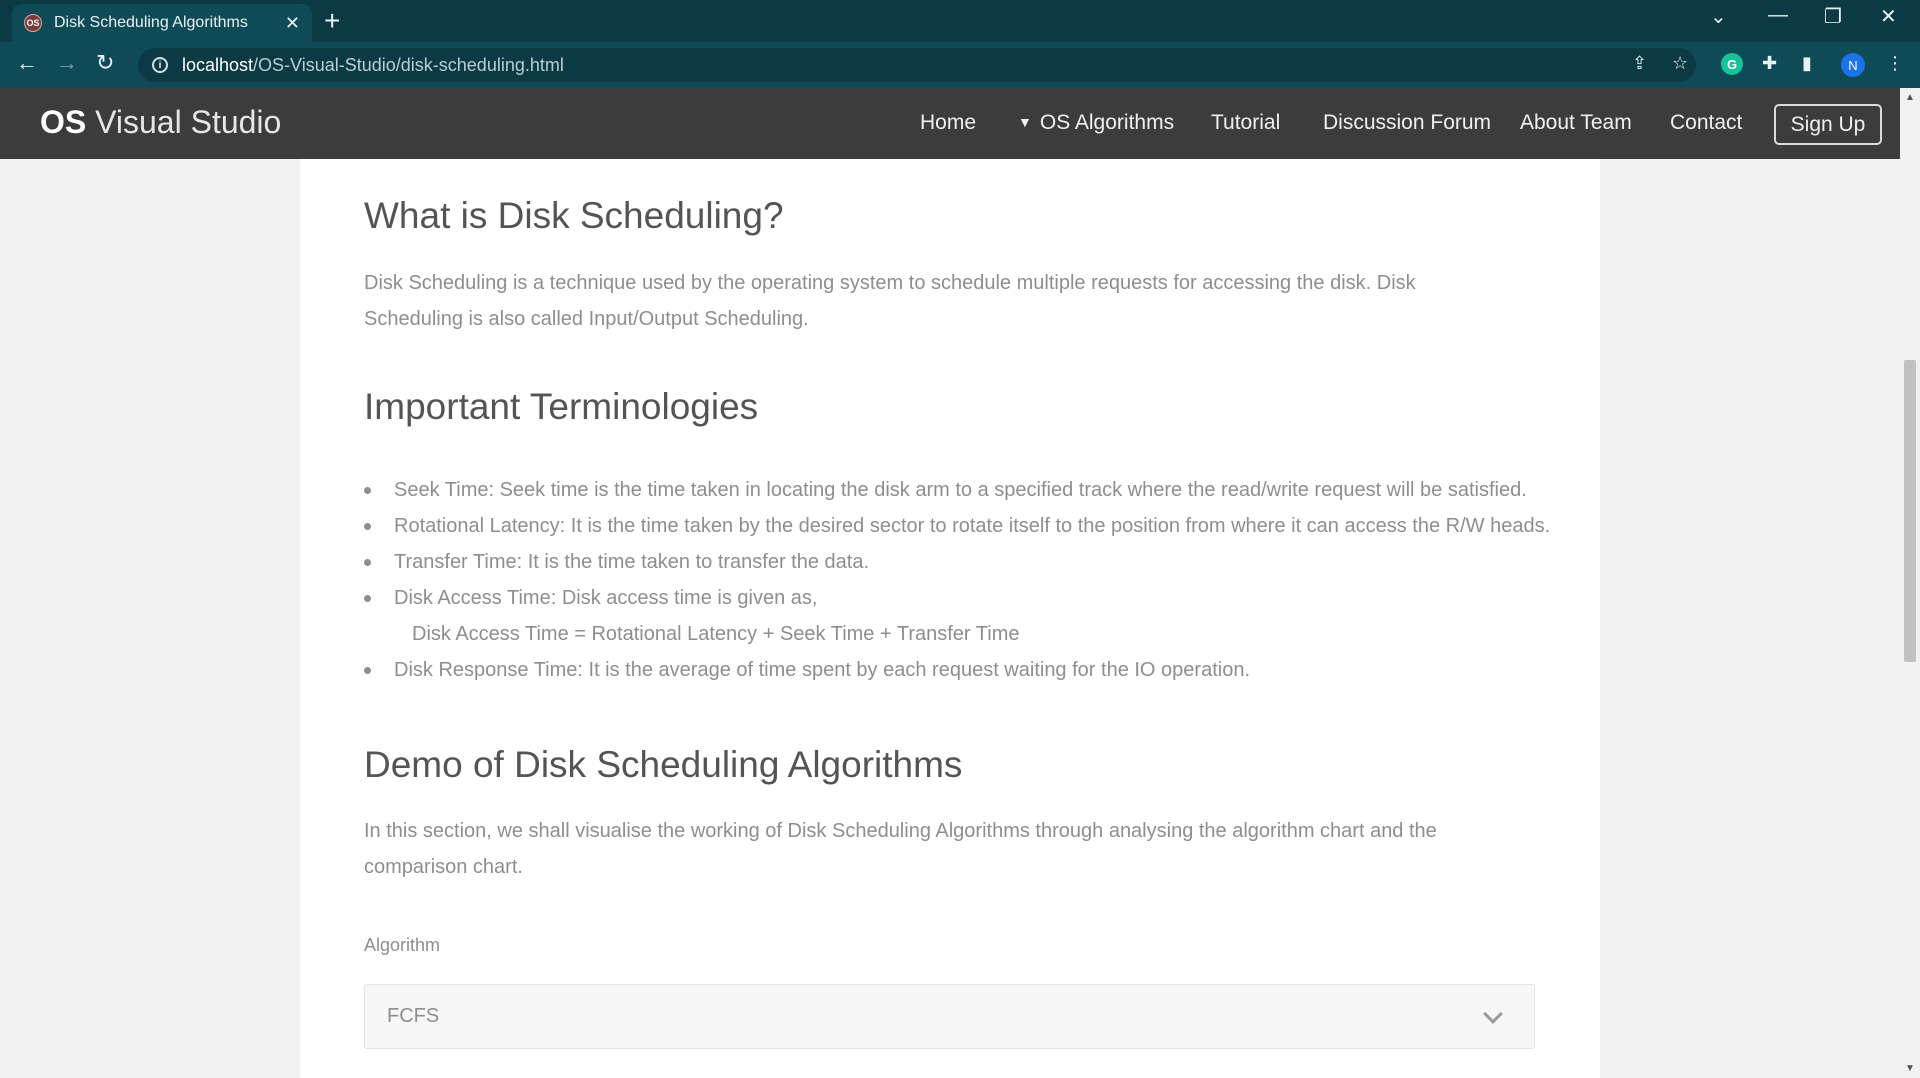  What do you see at coordinates (1833, 16) in the screenshot?
I see `restore-icon: ❐` at bounding box center [1833, 16].